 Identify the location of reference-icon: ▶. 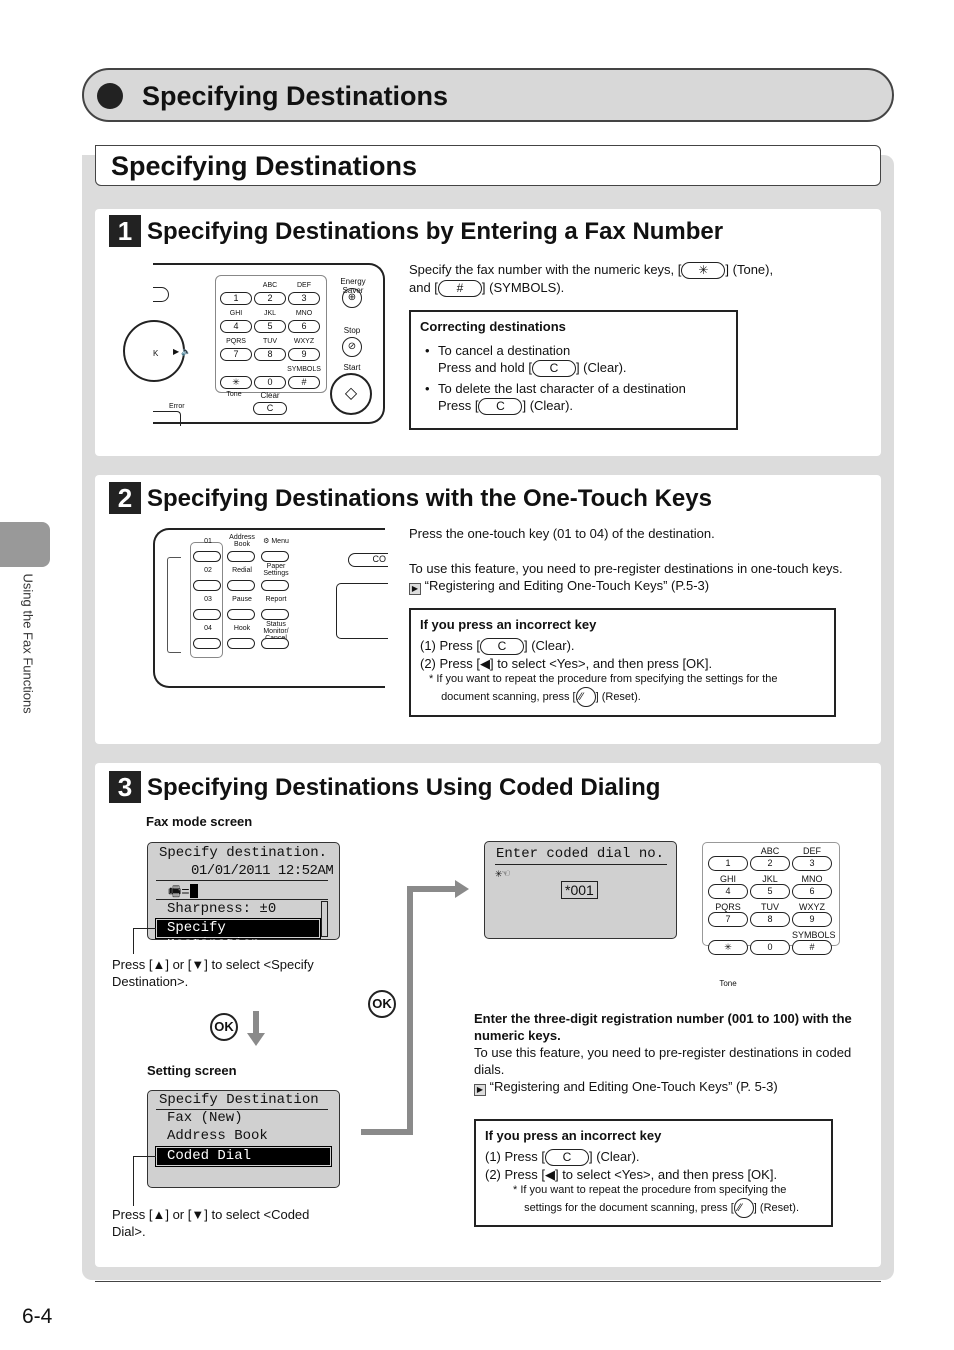
(415, 589).